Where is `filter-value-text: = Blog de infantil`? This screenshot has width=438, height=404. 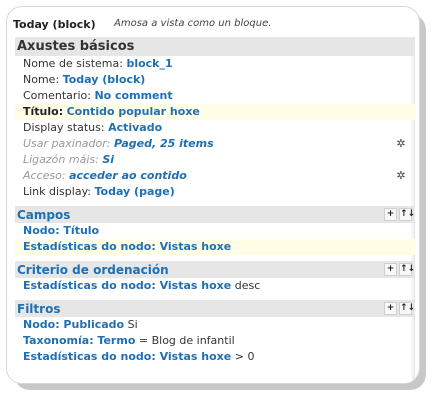
filter-value-text: = Blog de infantil is located at coordinates (185, 340).